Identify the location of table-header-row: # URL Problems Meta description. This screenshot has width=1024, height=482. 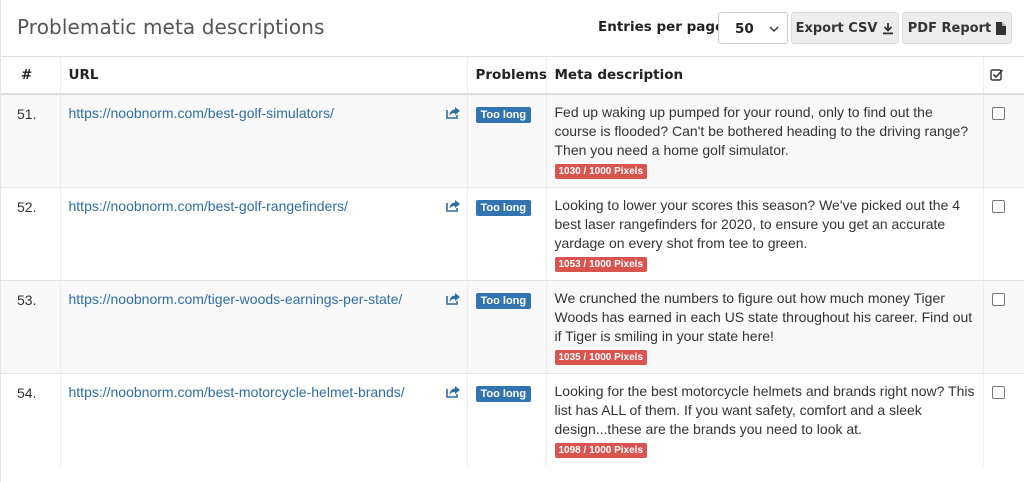
(512, 75).